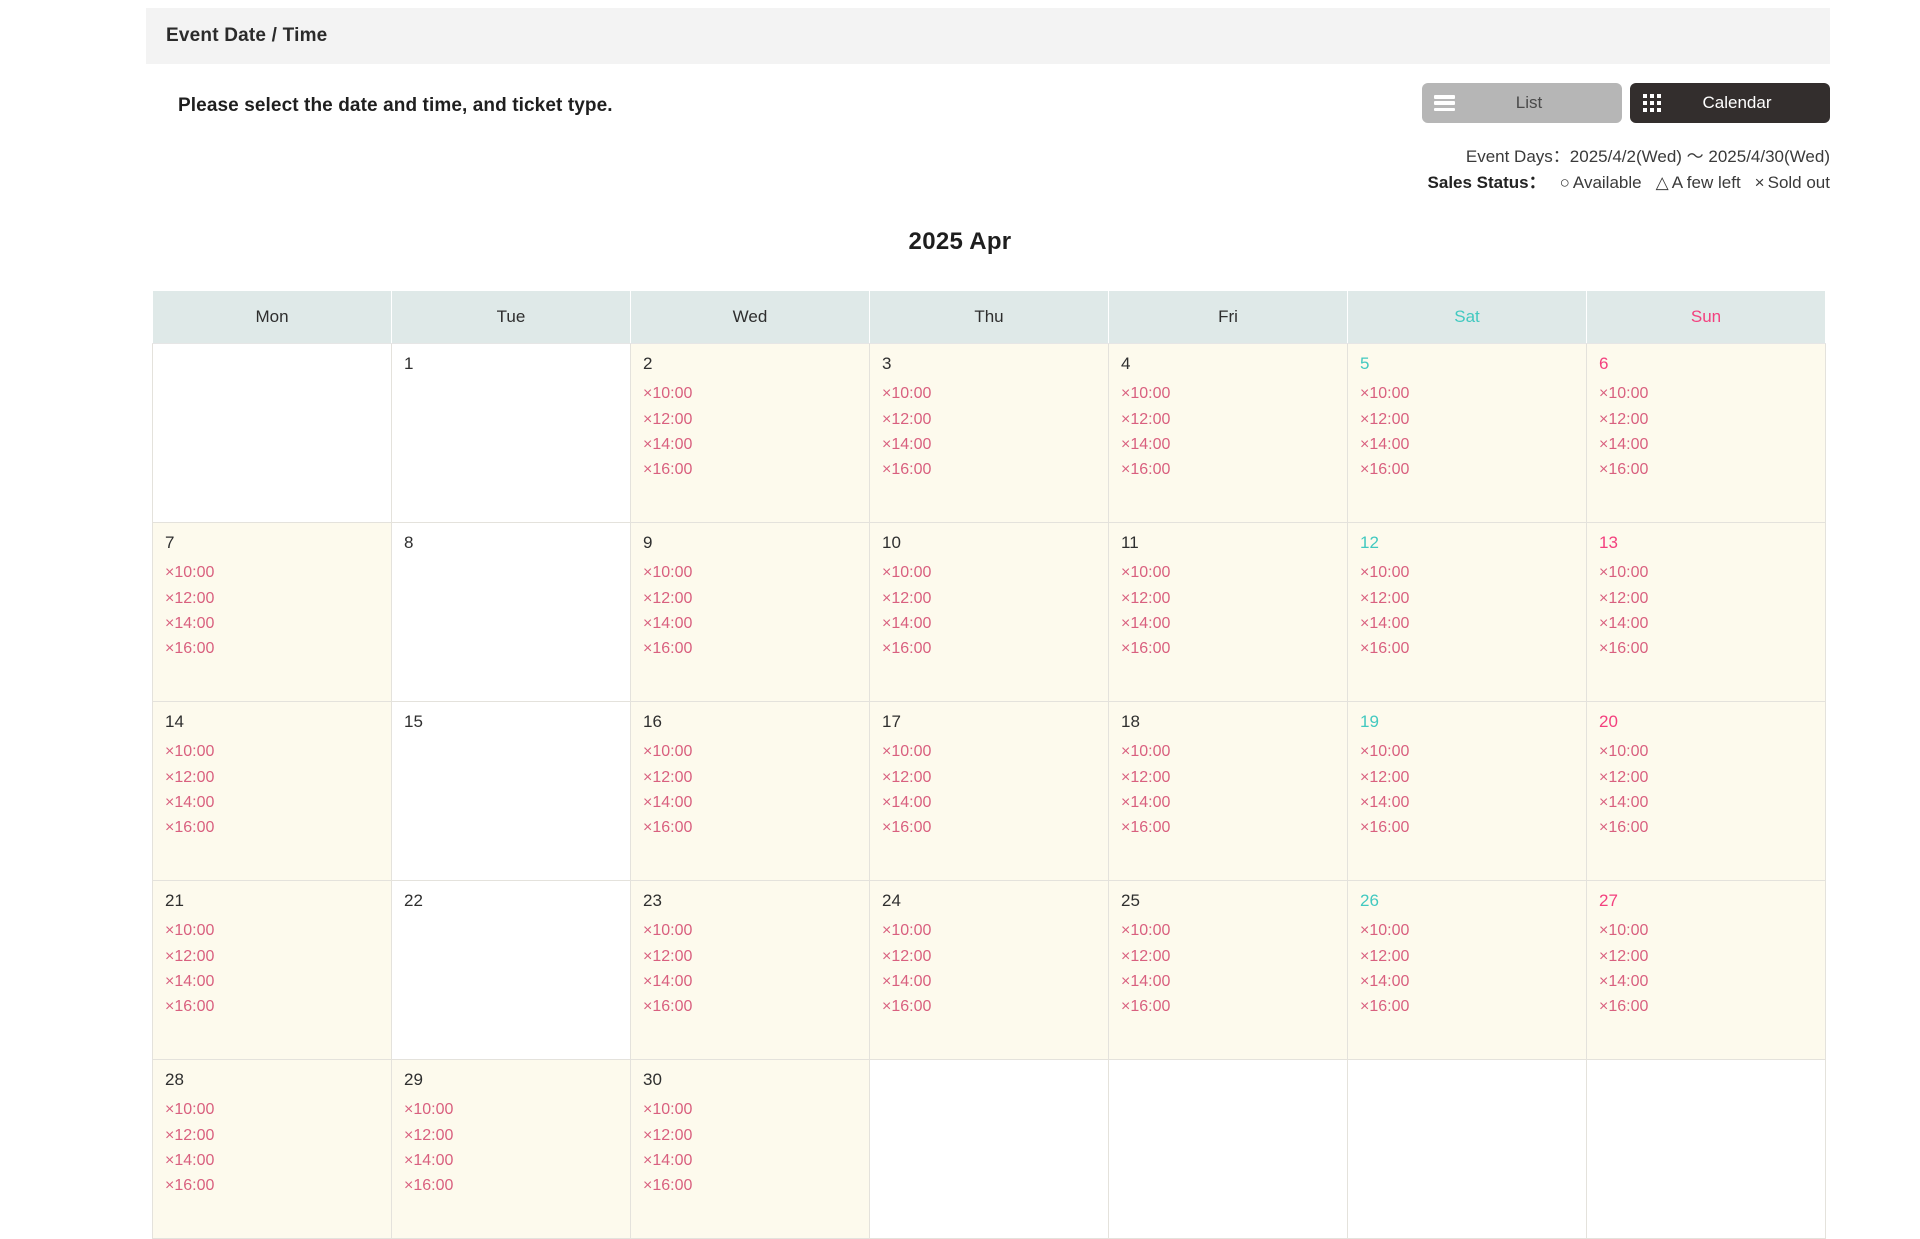 The width and height of the screenshot is (1920, 1239). What do you see at coordinates (989, 433) in the screenshot?
I see `calendar-day-cell: 3 ×10:00 ×12:00 ×14:00 ×16:00` at bounding box center [989, 433].